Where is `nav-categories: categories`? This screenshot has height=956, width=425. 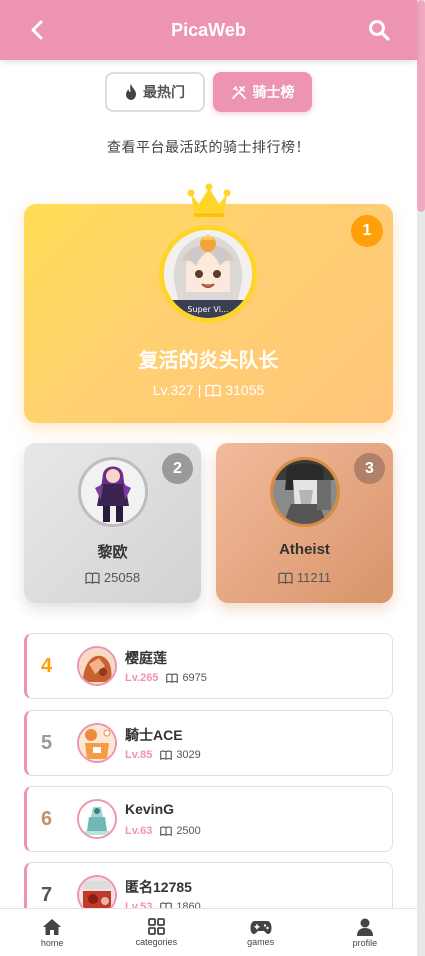 nav-categories: categories is located at coordinates (156, 932).